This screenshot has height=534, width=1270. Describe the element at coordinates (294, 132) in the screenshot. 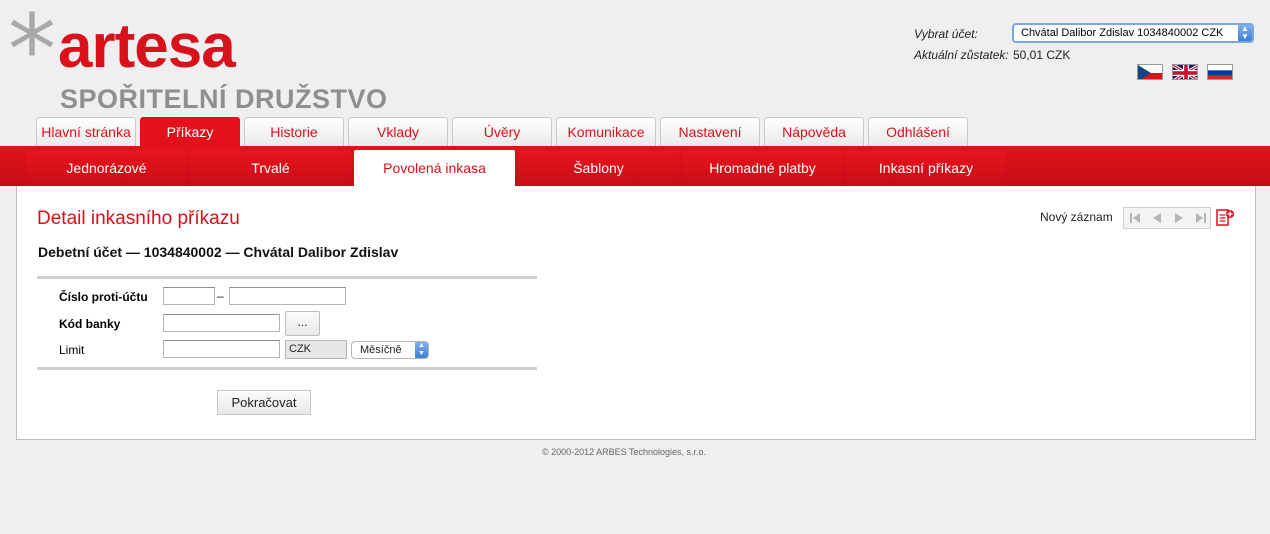

I see `tab-historie: Historie` at that location.